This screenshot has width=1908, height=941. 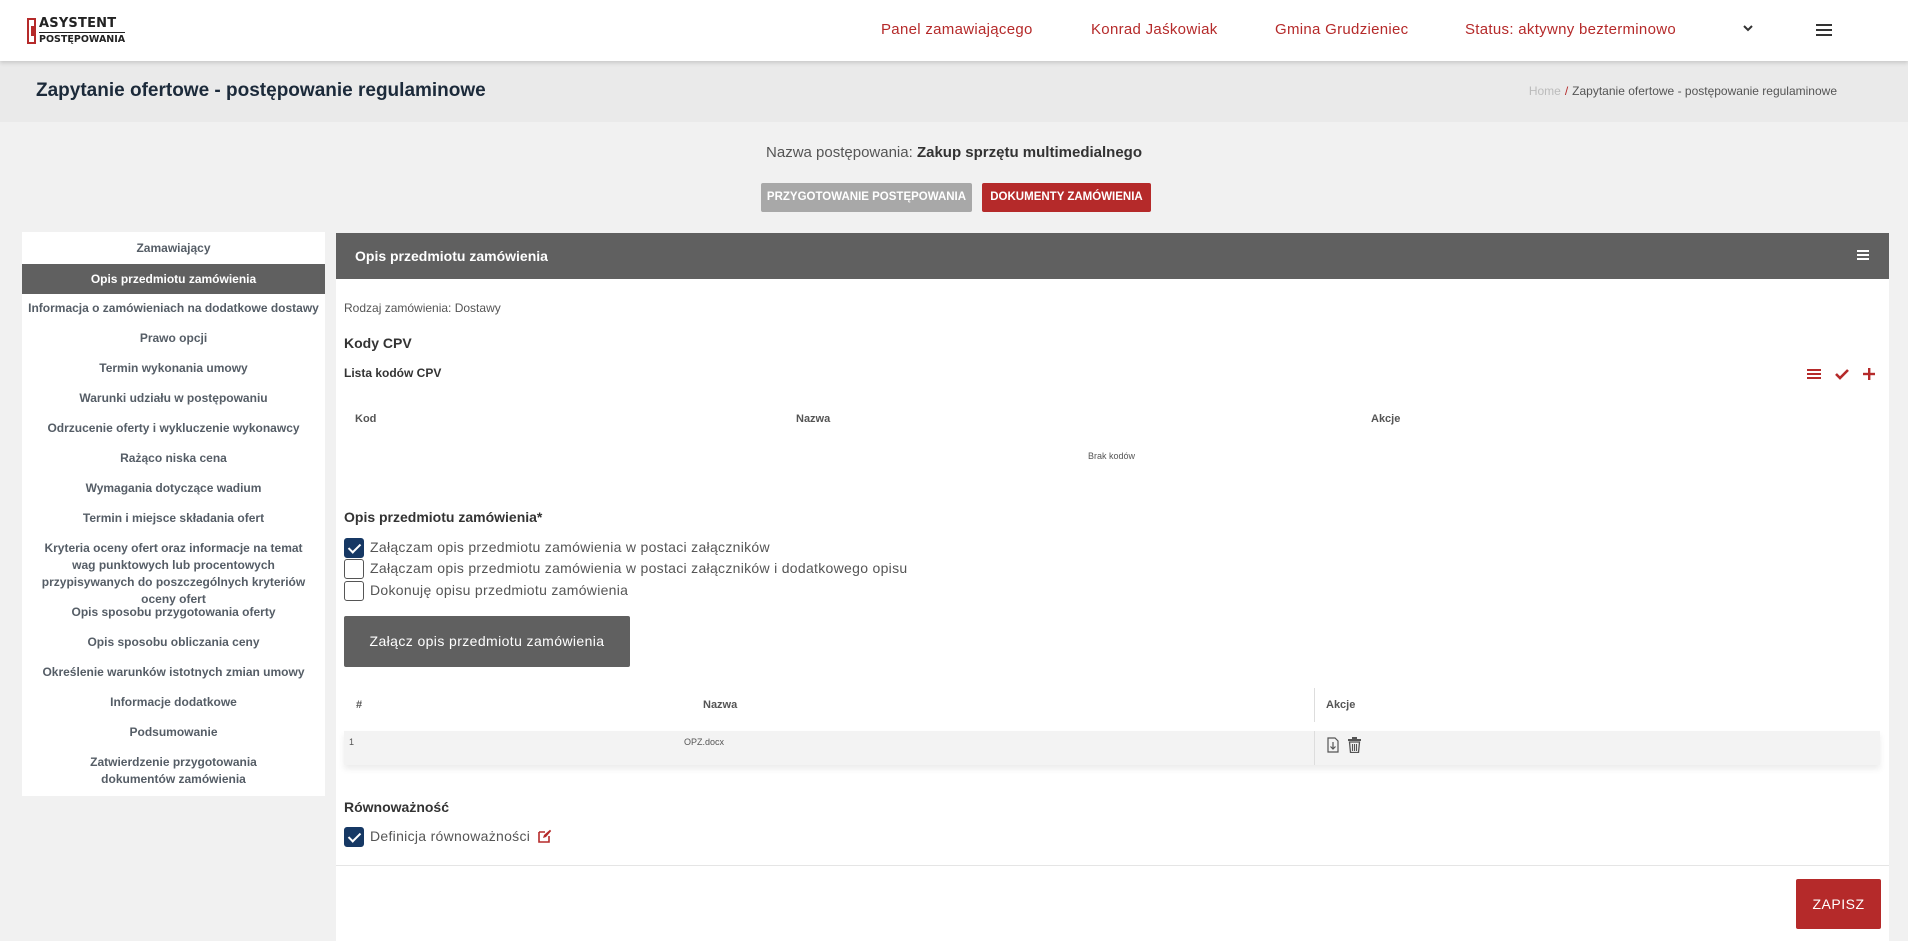 What do you see at coordinates (451, 256) in the screenshot?
I see `panel-title: Opis przedmiotu zamówienia` at bounding box center [451, 256].